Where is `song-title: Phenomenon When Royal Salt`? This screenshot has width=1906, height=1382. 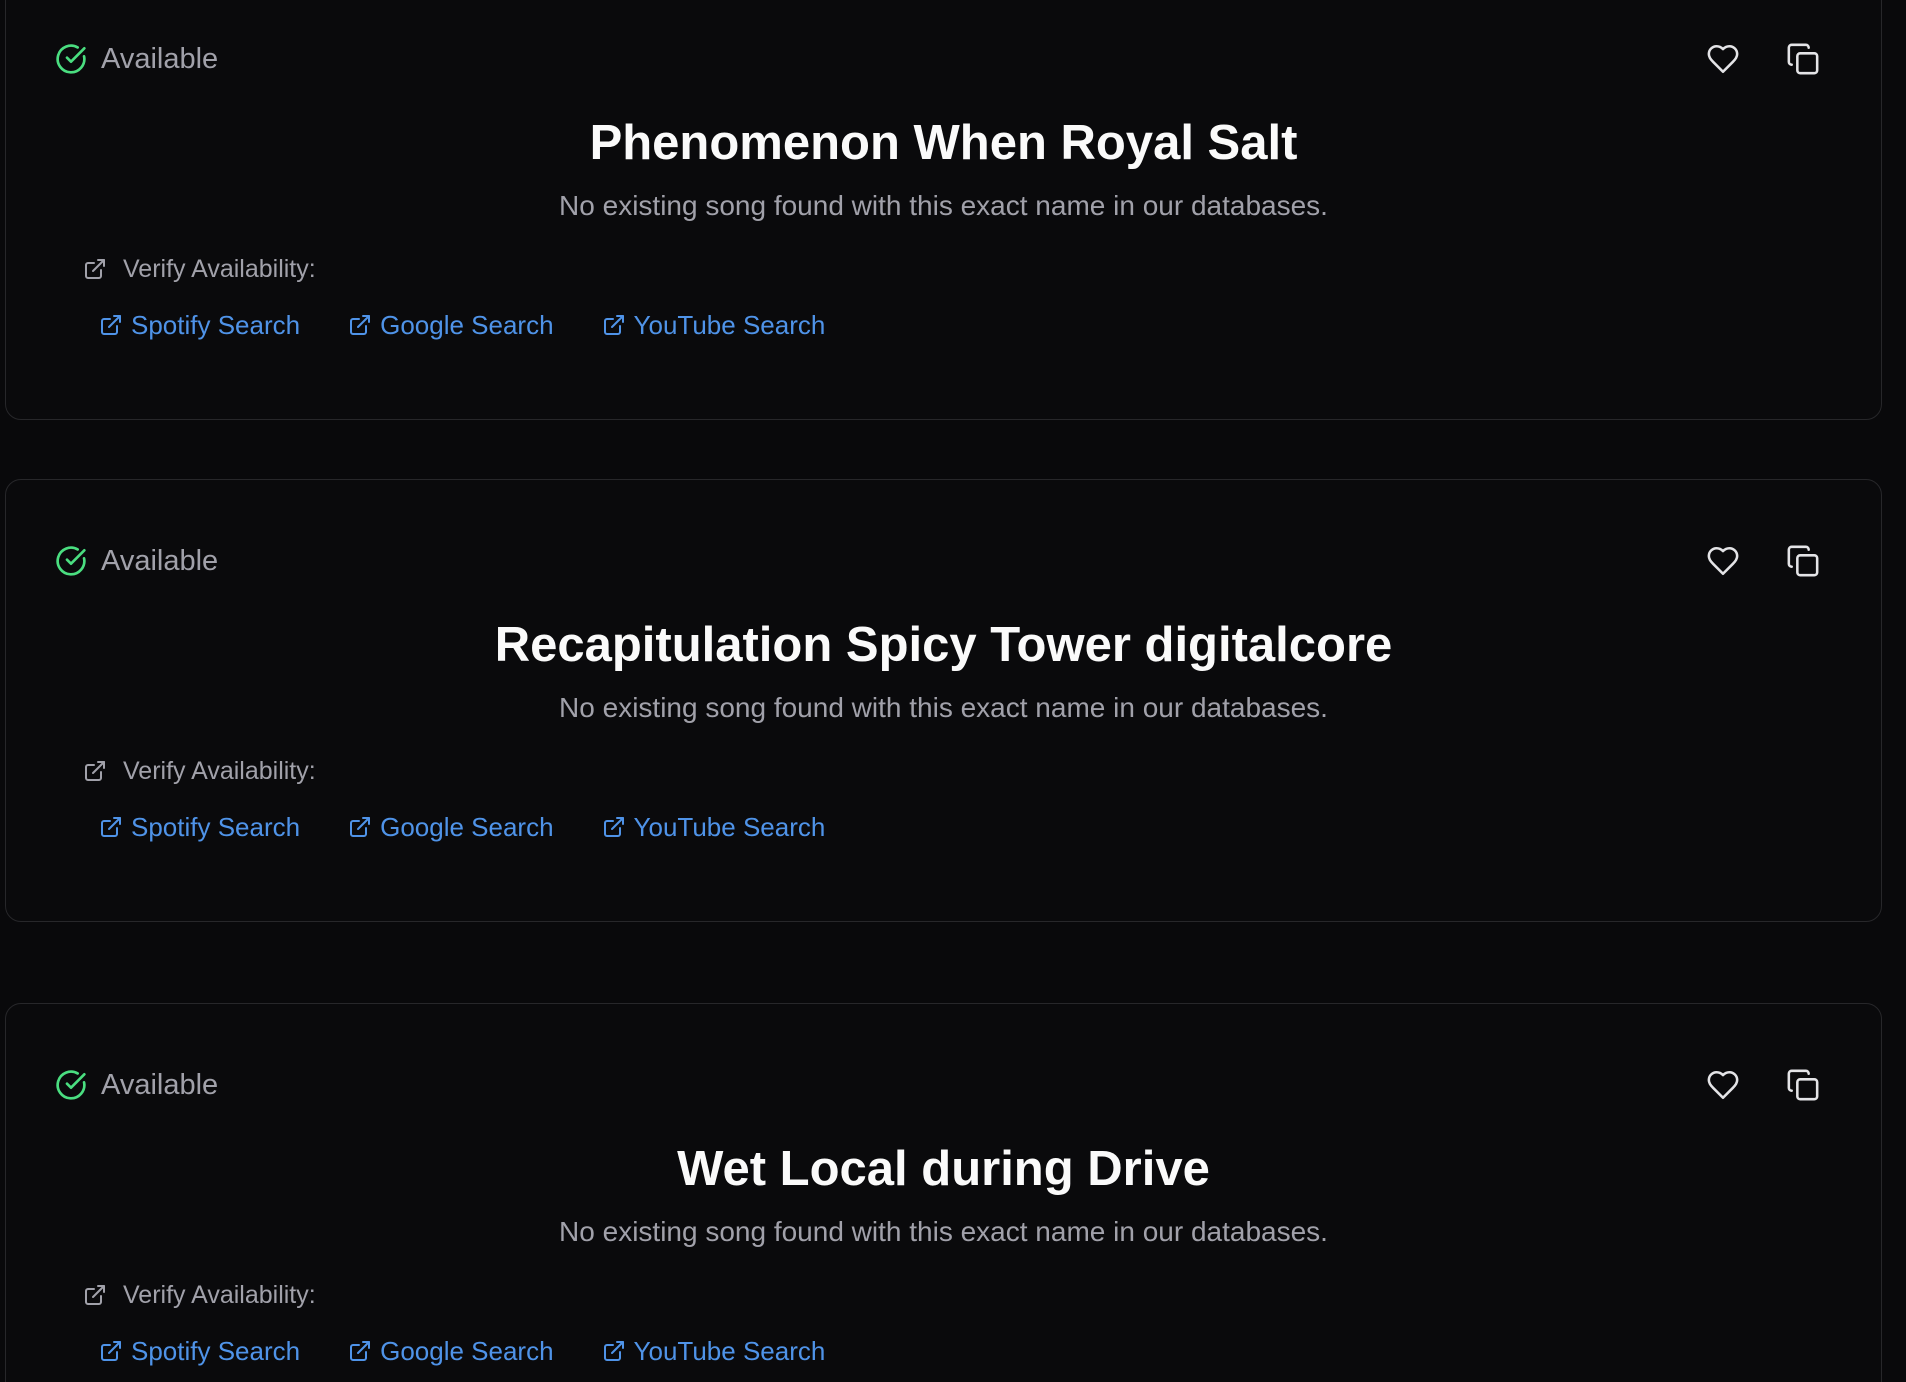
song-title: Phenomenon When Royal Salt is located at coordinates (943, 143).